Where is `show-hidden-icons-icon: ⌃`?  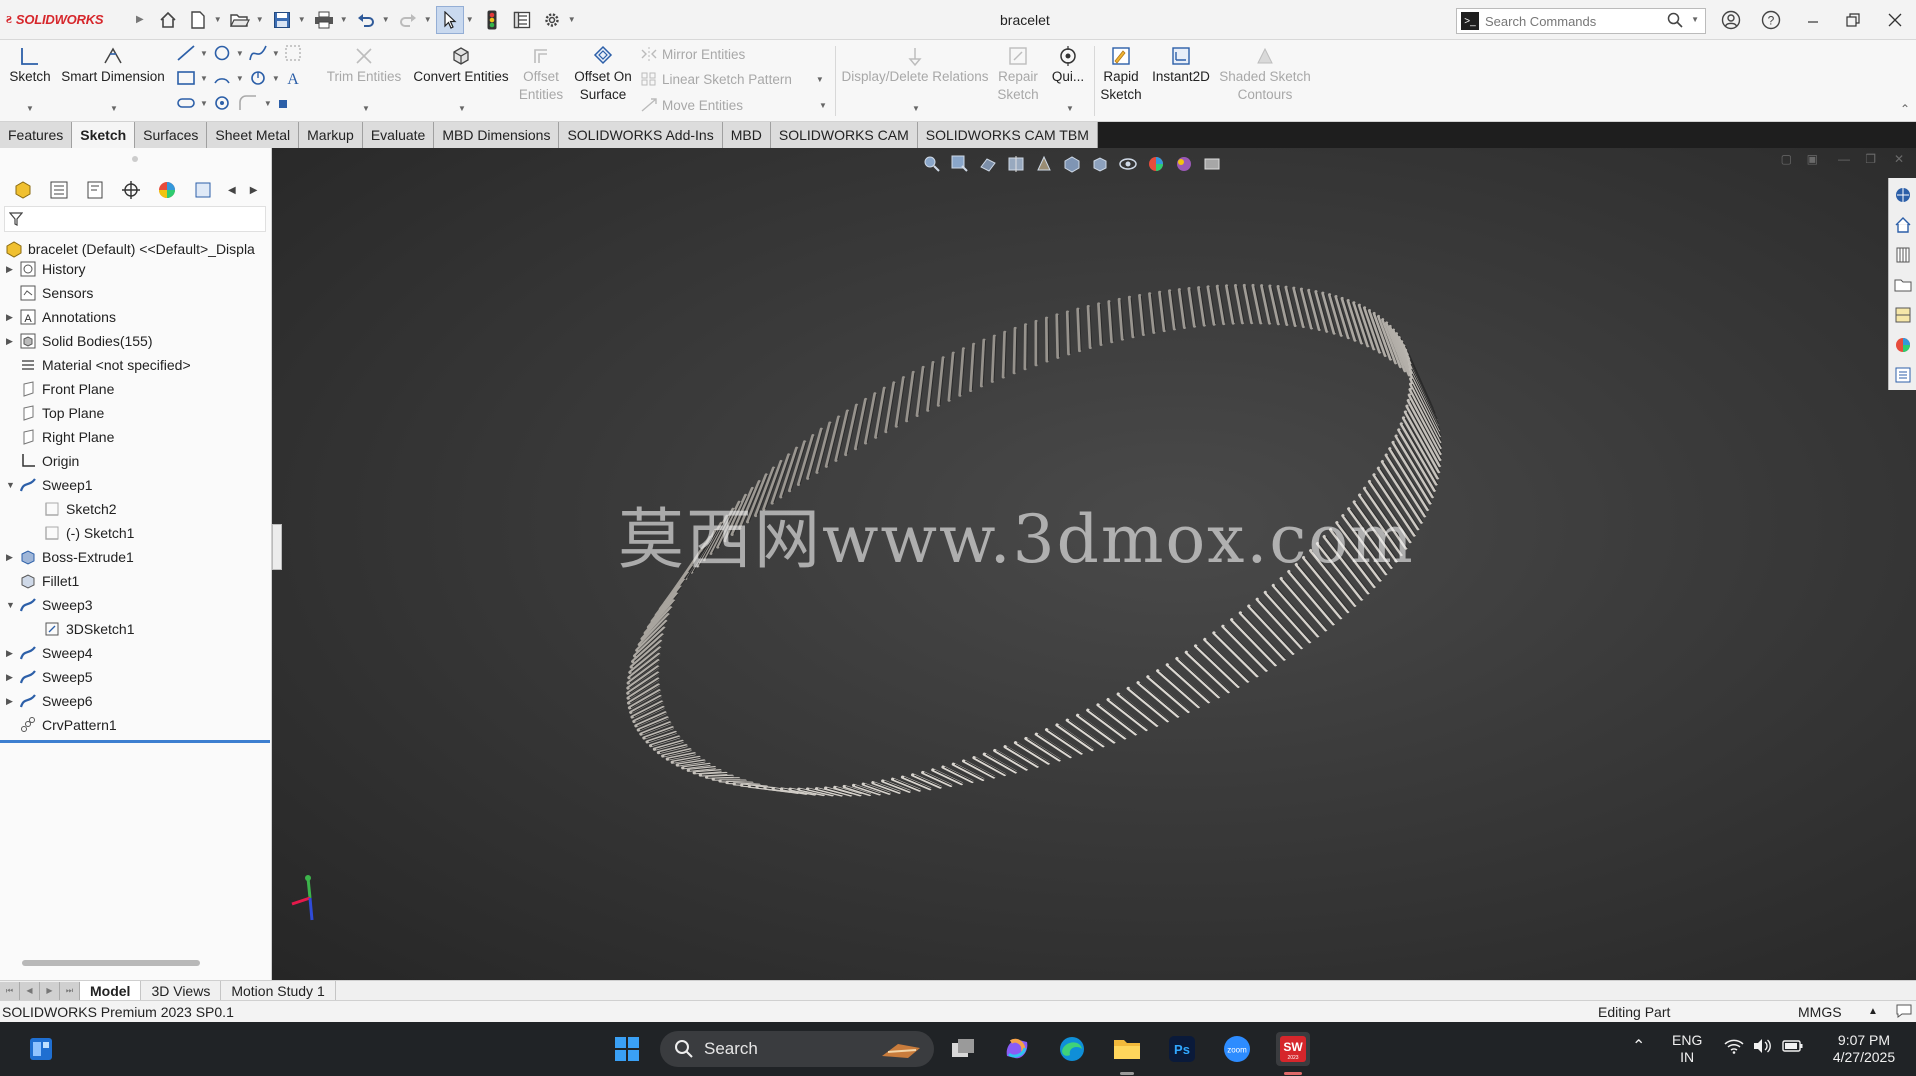 show-hidden-icons-icon: ⌃ is located at coordinates (1638, 1046).